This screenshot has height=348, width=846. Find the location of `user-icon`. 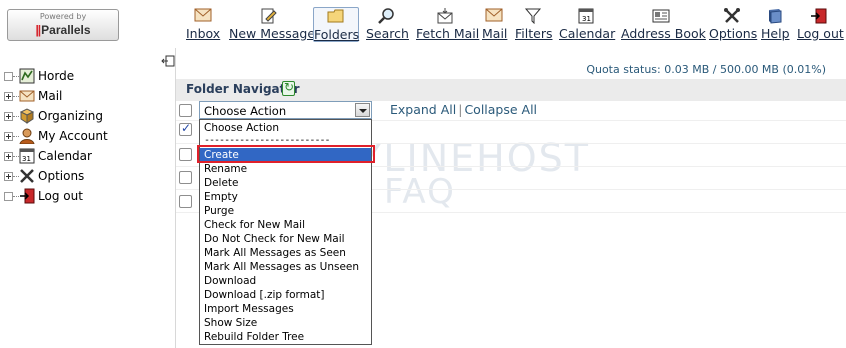

user-icon is located at coordinates (27, 136).